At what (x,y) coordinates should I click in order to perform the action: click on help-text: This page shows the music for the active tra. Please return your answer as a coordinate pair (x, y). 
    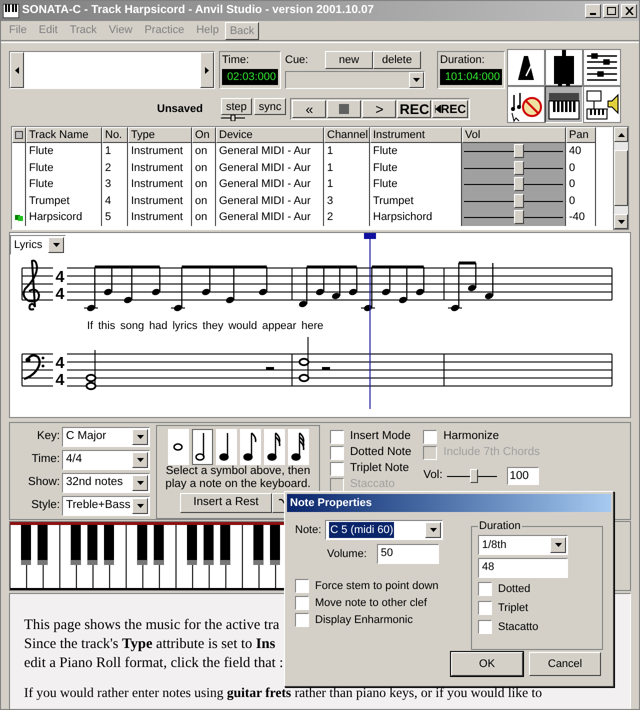
    Looking at the image, I should click on (152, 625).